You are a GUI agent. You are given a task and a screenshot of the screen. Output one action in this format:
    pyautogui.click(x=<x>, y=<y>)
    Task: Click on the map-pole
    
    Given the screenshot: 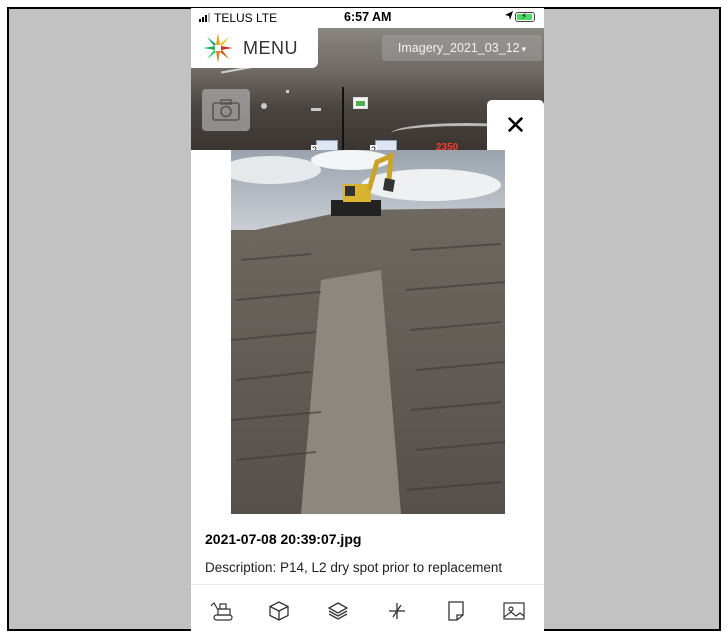 What is the action you would take?
    pyautogui.click(x=343, y=118)
    